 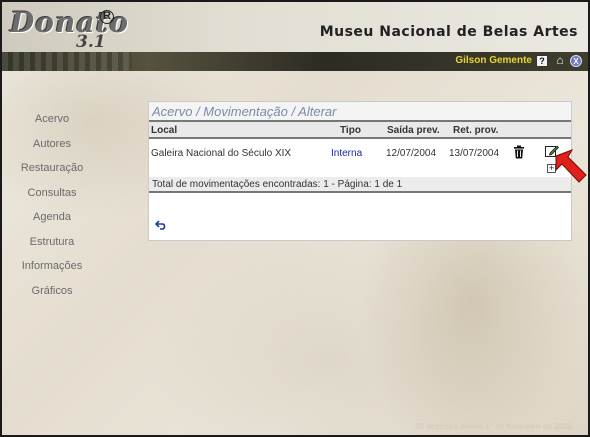 What do you see at coordinates (476, 130) in the screenshot?
I see `column-retorno: Ret. prov.` at bounding box center [476, 130].